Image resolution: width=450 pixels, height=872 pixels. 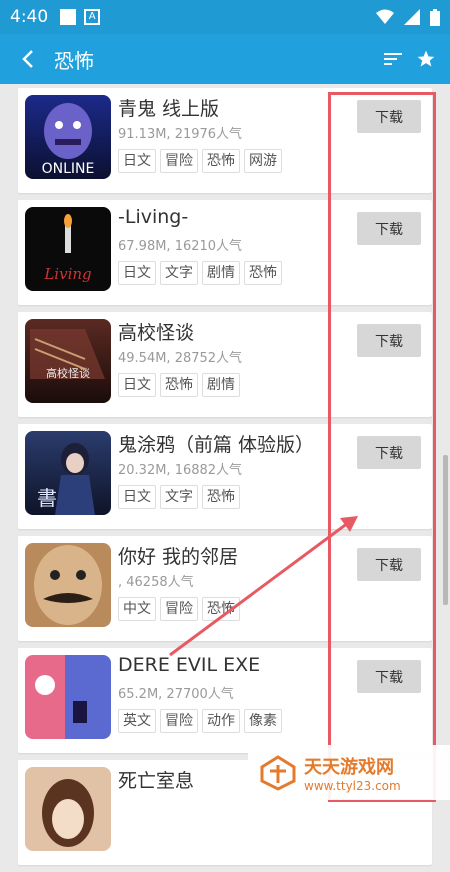 What do you see at coordinates (278, 772) in the screenshot?
I see `watermark-logo-icon` at bounding box center [278, 772].